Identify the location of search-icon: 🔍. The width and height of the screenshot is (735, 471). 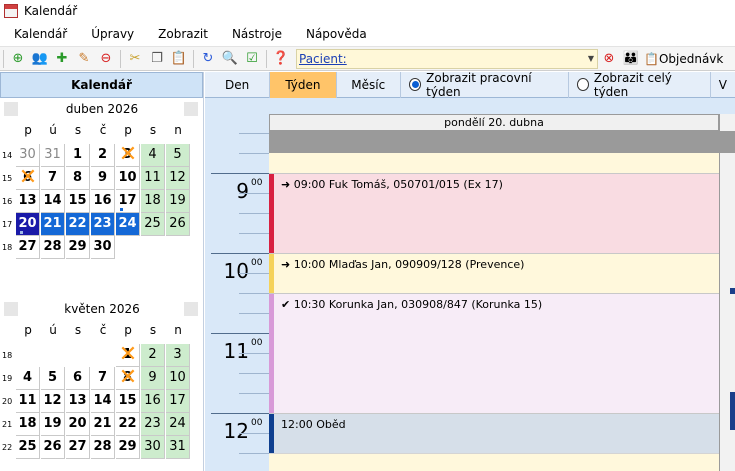
(230, 59).